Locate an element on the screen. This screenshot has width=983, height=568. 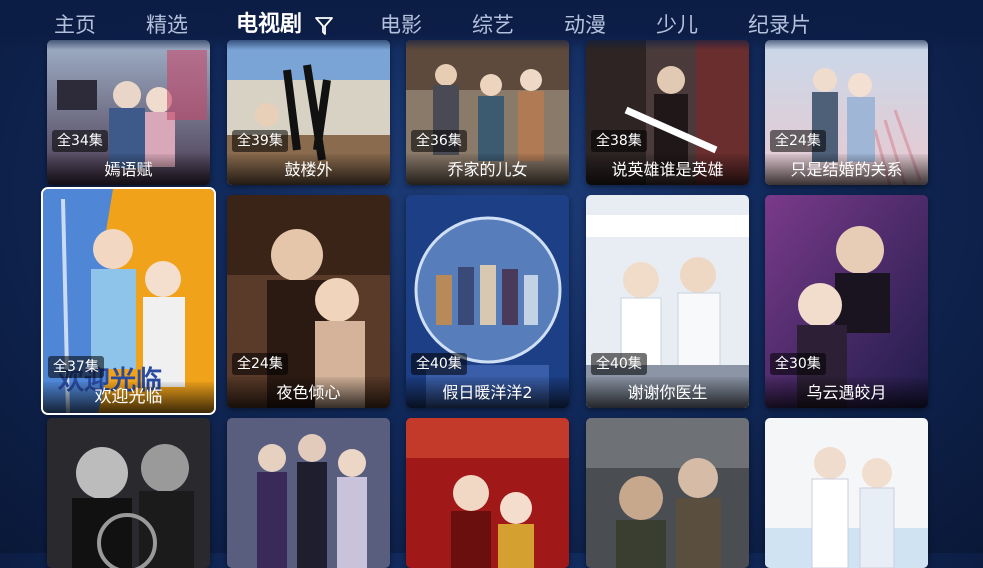
poster-card: 全38集 说英雄谁是英雄 is located at coordinates (667, 112).